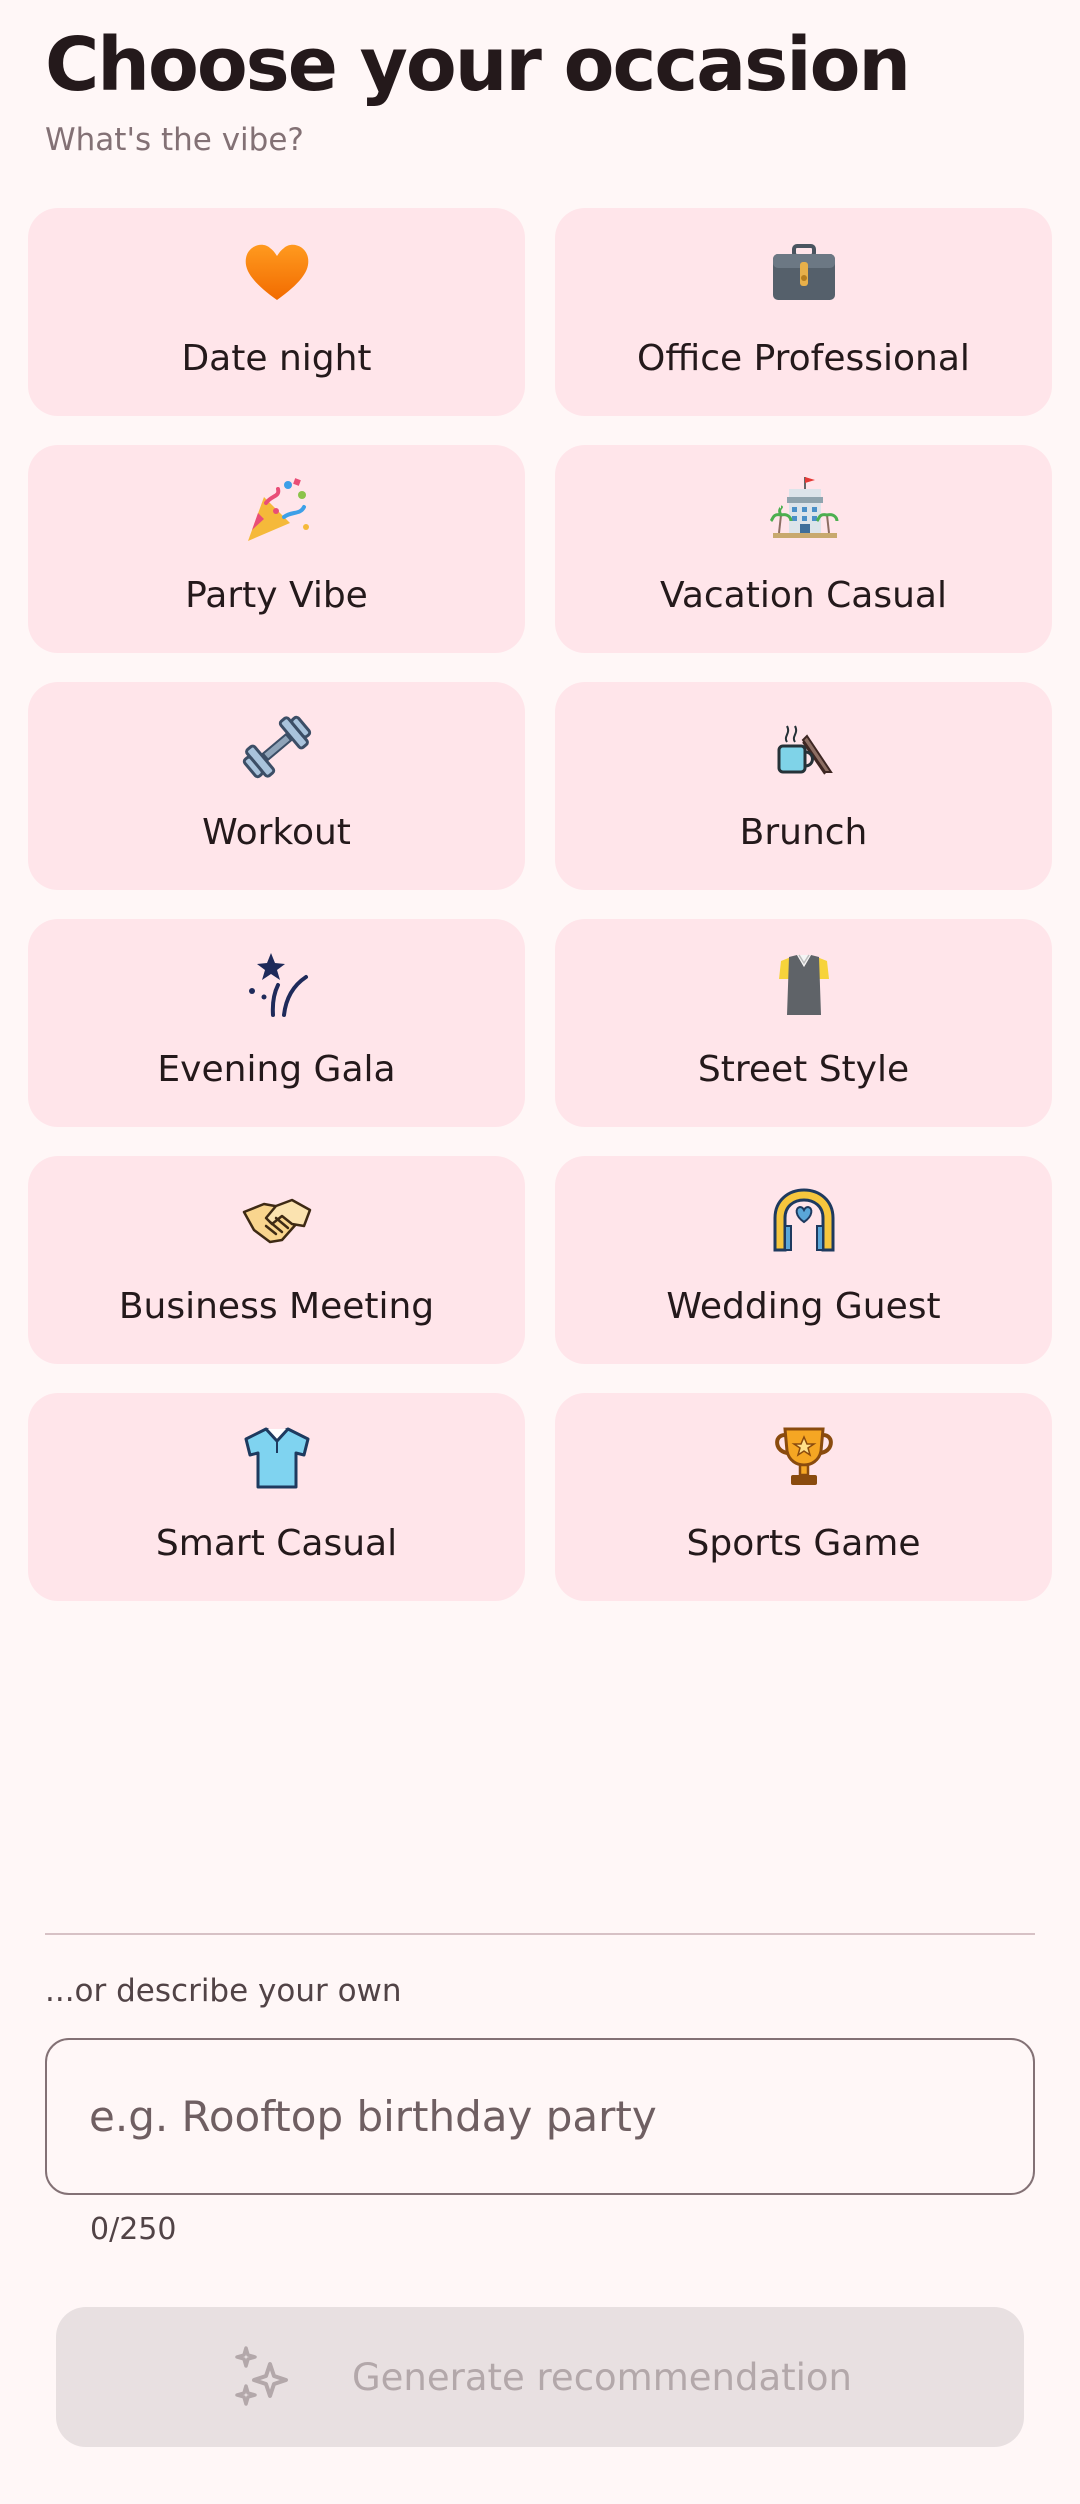 The height and width of the screenshot is (2504, 1080). I want to click on occasion-label: Date night, so click(276, 358).